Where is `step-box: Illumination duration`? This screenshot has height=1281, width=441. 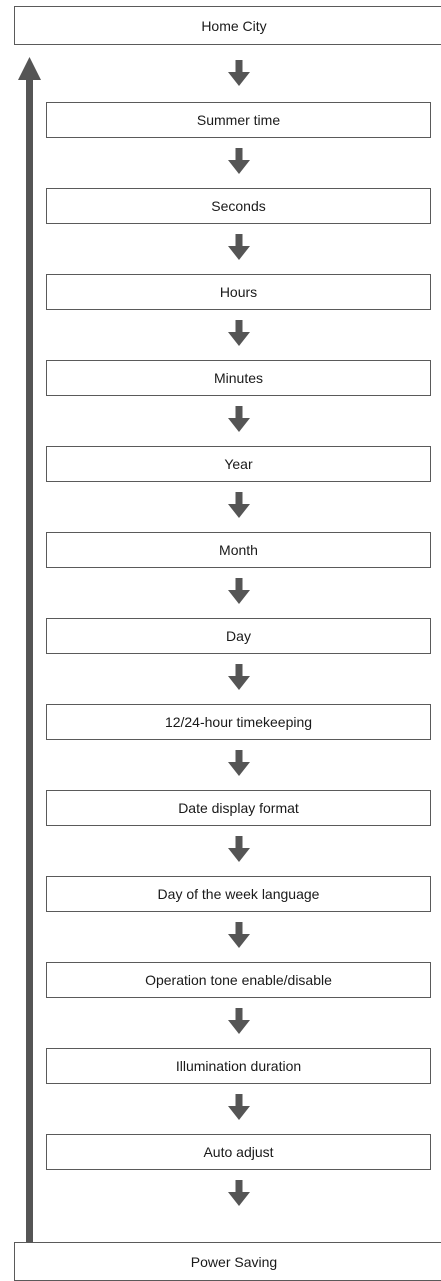 step-box: Illumination duration is located at coordinates (238, 1066).